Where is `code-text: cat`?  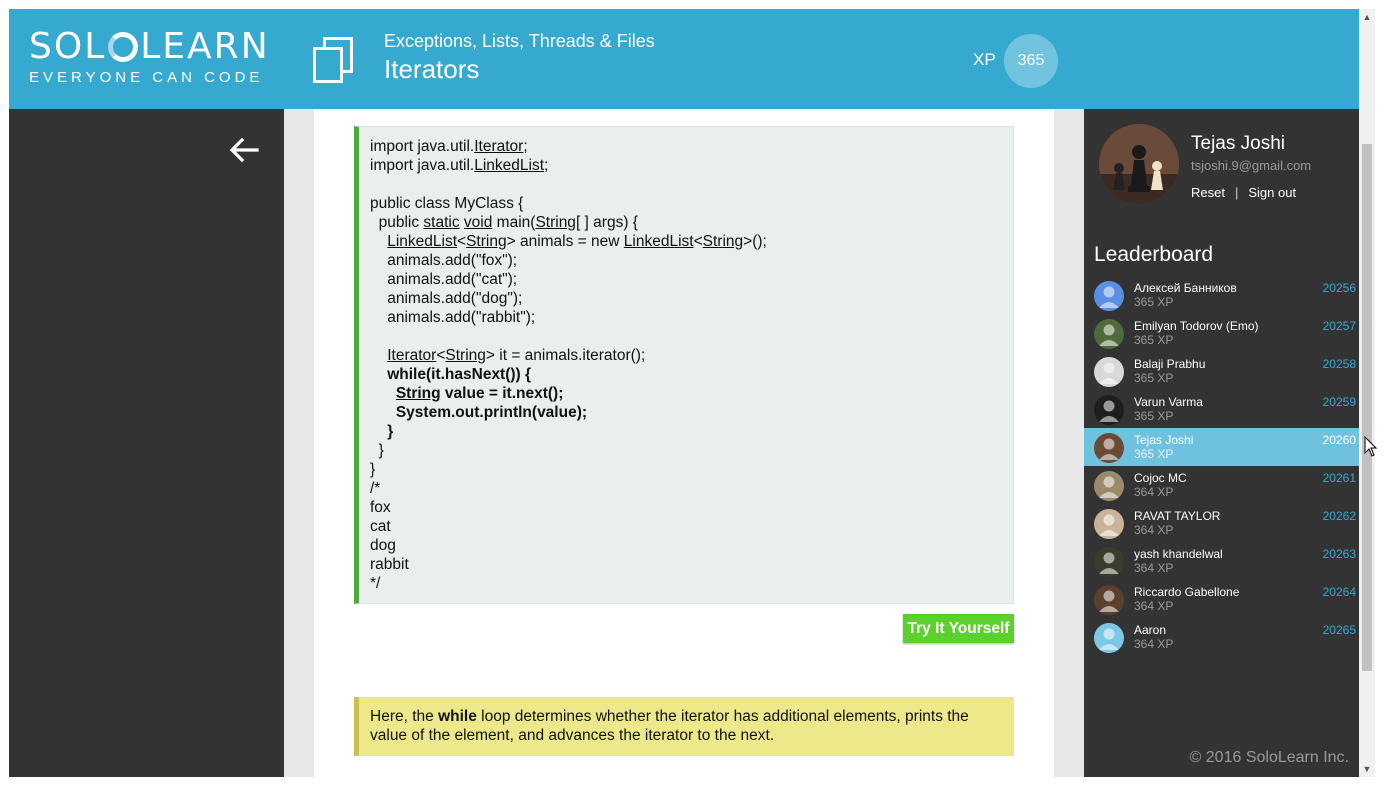 code-text: cat is located at coordinates (380, 526).